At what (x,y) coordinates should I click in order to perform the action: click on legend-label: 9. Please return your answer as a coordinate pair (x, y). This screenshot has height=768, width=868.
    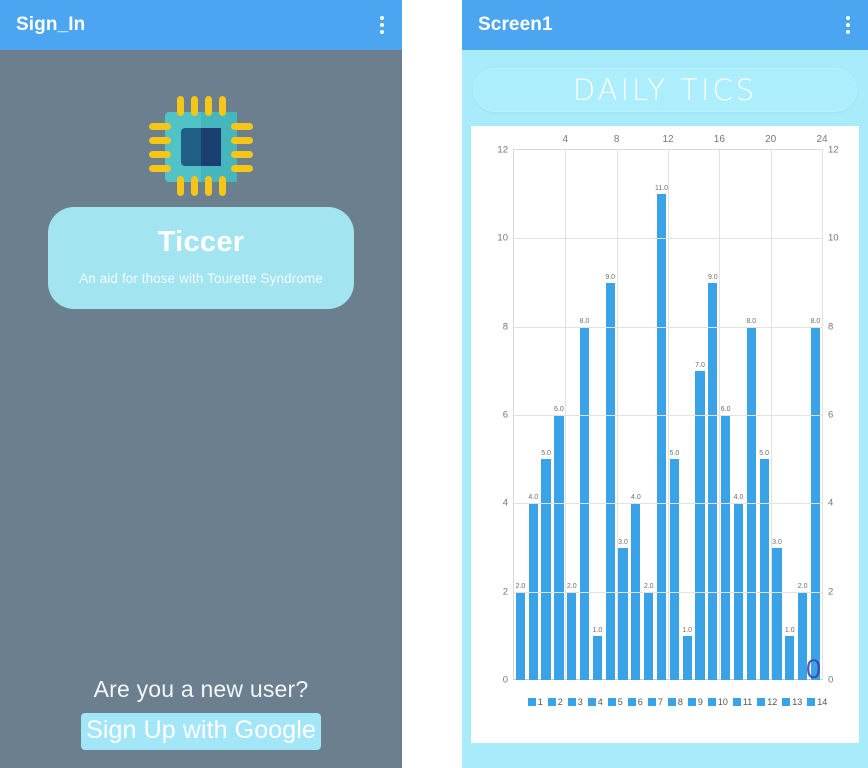
    Looking at the image, I should click on (700, 702).